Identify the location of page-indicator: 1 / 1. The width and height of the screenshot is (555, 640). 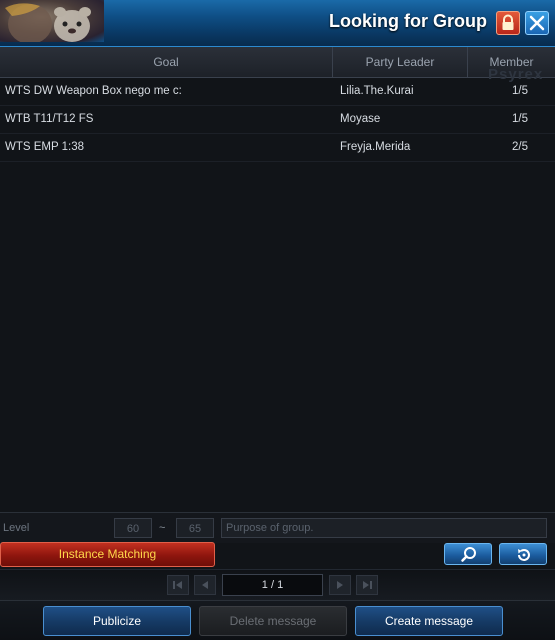
(272, 585).